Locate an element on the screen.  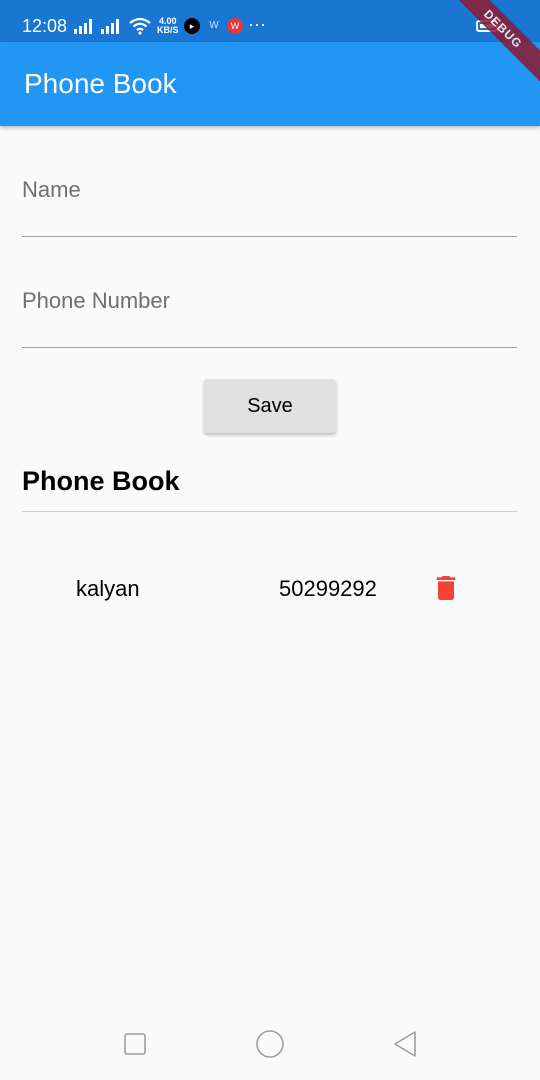
phone-book-heading: Phone Book is located at coordinates (101, 481).